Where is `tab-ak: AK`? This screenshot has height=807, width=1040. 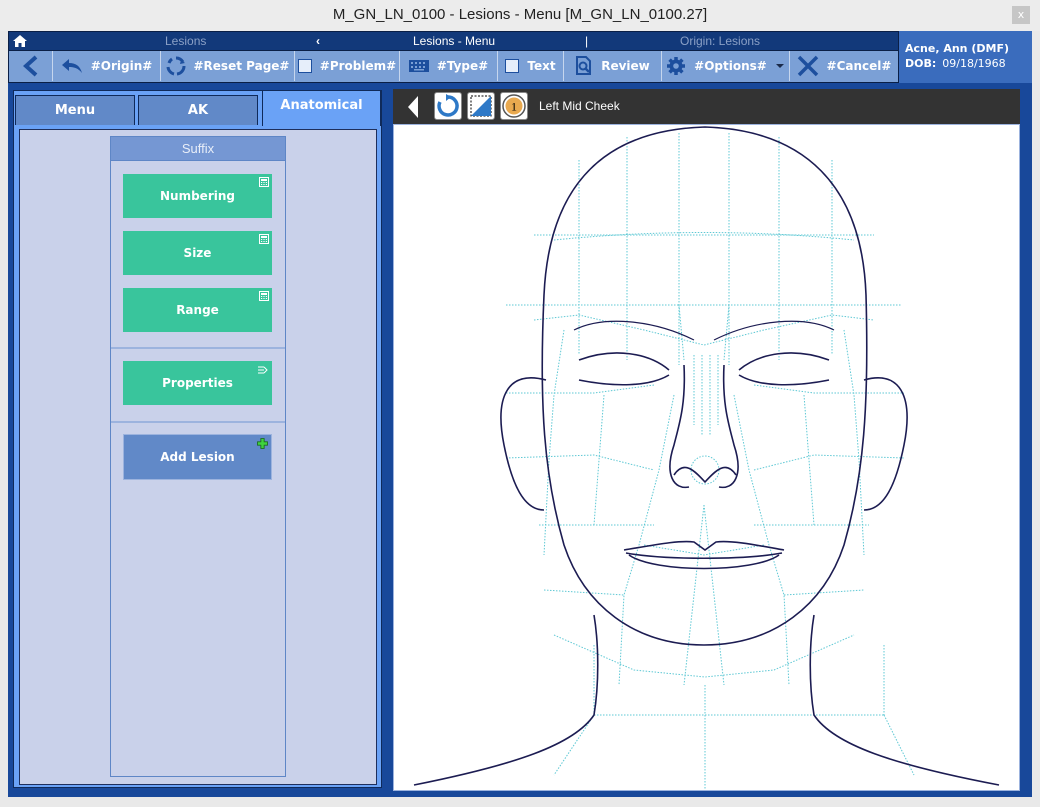 tab-ak: AK is located at coordinates (198, 110).